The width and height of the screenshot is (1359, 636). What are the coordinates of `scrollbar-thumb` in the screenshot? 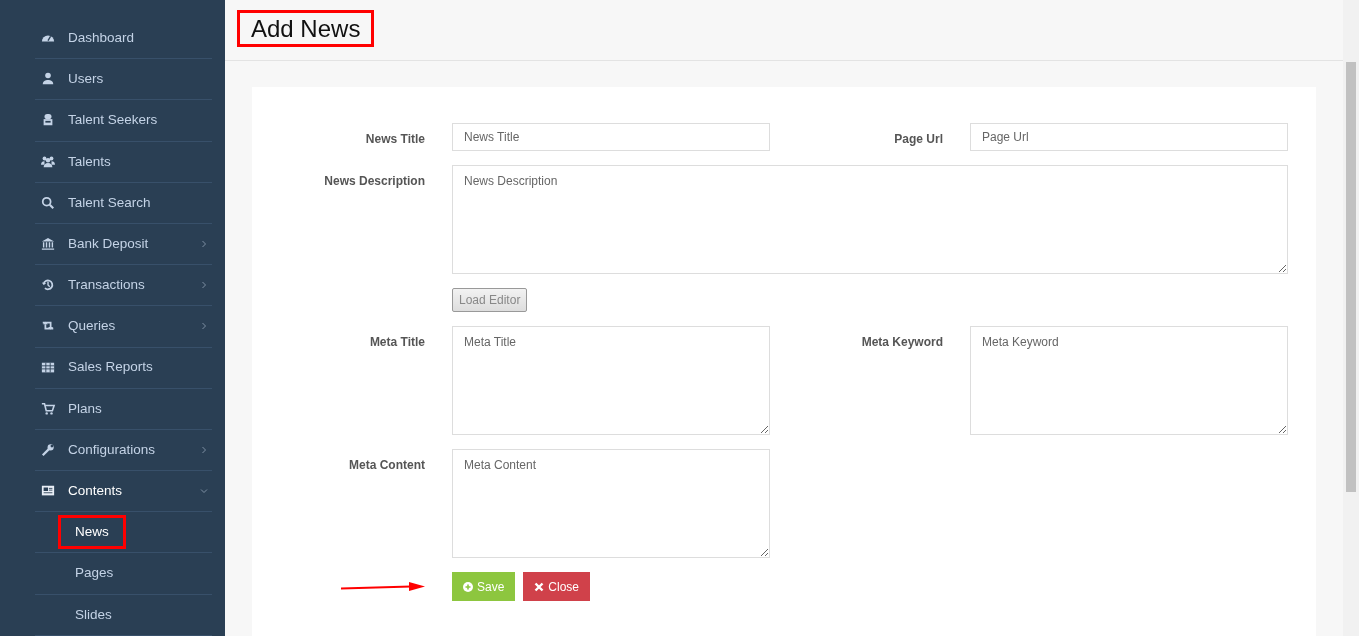 It's located at (1351, 277).